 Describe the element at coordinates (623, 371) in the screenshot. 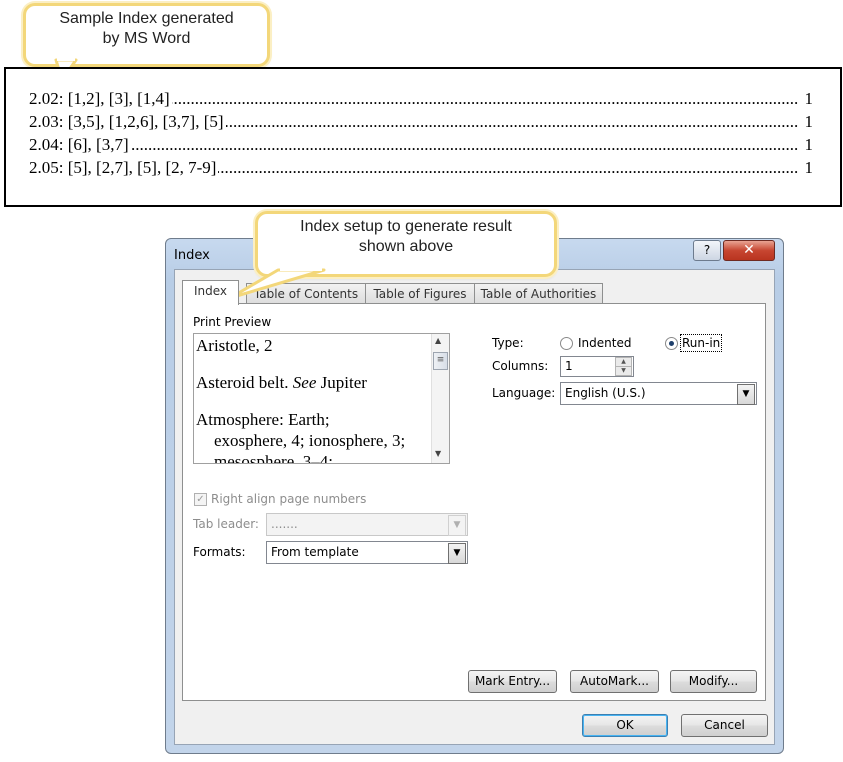

I see `spin-down-icon: ▼` at that location.